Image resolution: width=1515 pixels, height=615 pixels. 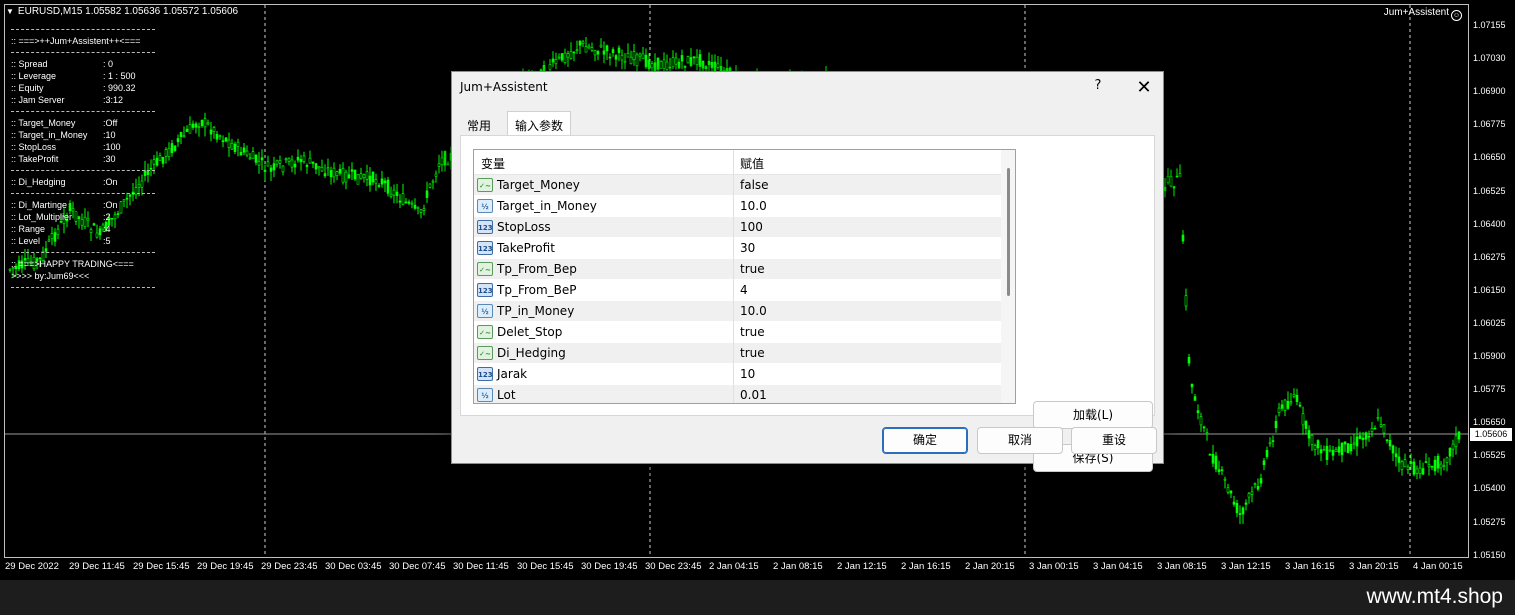 What do you see at coordinates (479, 124) in the screenshot?
I see `tab-general: 常用` at bounding box center [479, 124].